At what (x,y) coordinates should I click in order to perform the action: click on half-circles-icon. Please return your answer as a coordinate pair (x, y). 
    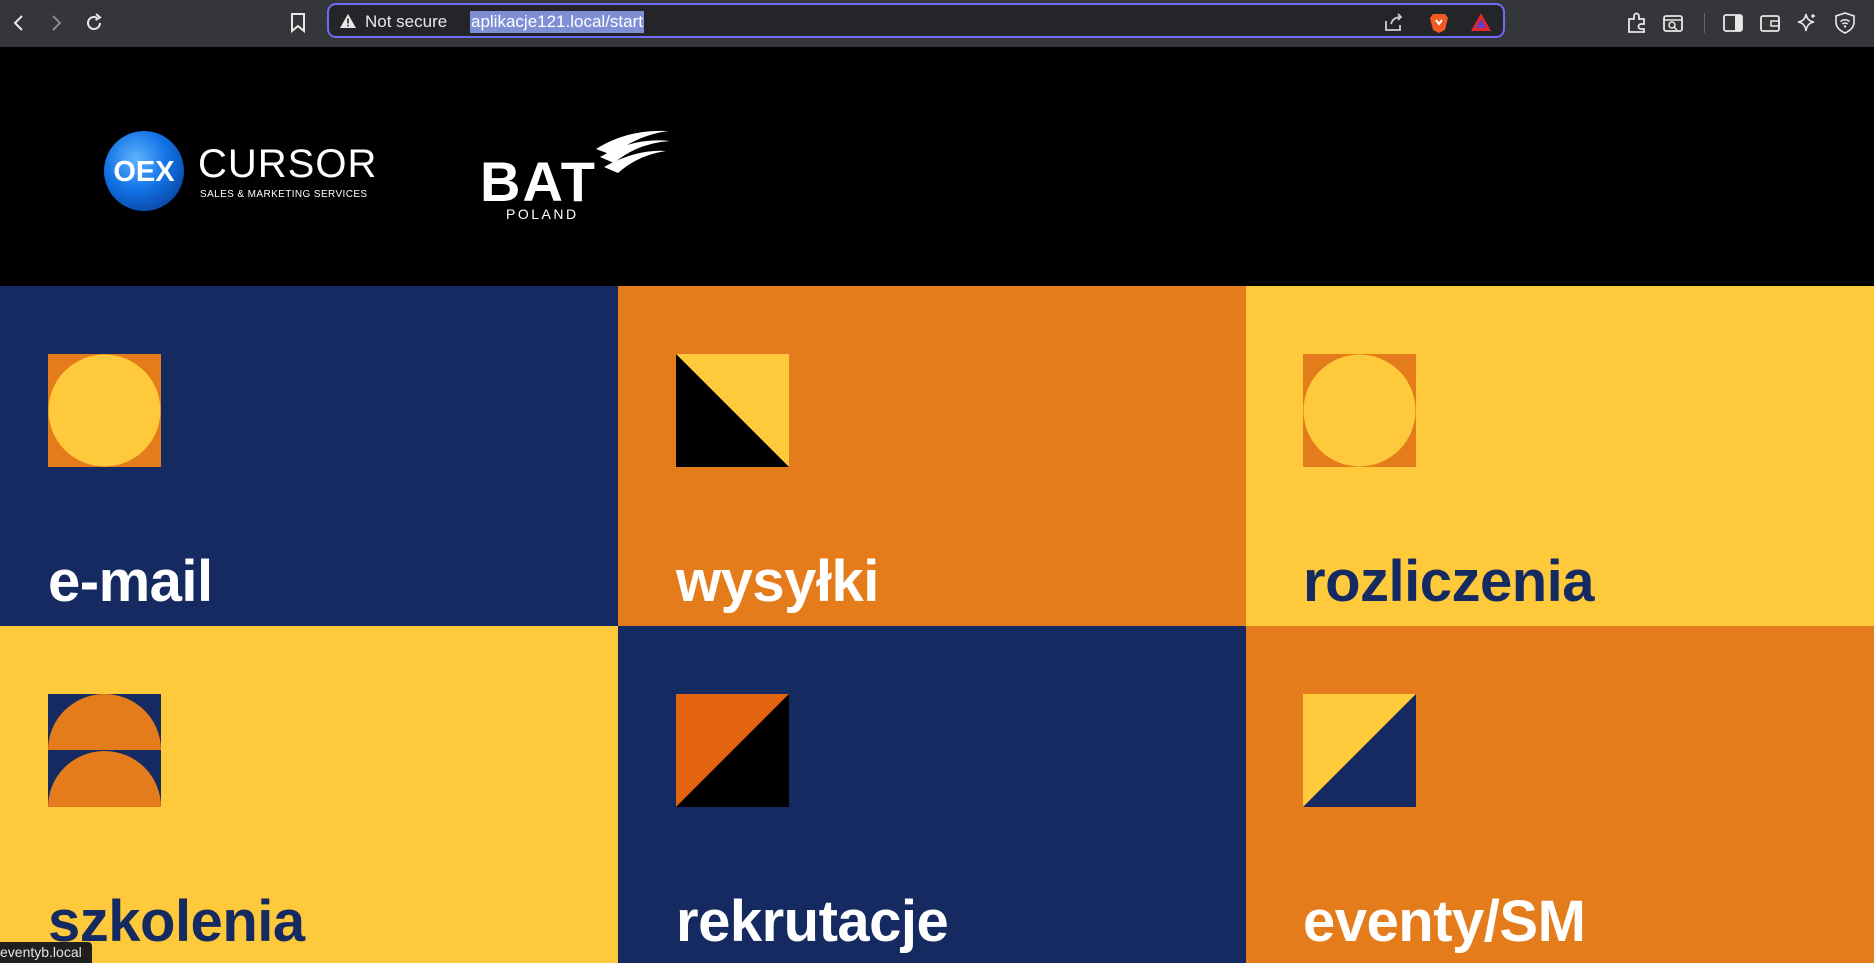
    Looking at the image, I should click on (104, 750).